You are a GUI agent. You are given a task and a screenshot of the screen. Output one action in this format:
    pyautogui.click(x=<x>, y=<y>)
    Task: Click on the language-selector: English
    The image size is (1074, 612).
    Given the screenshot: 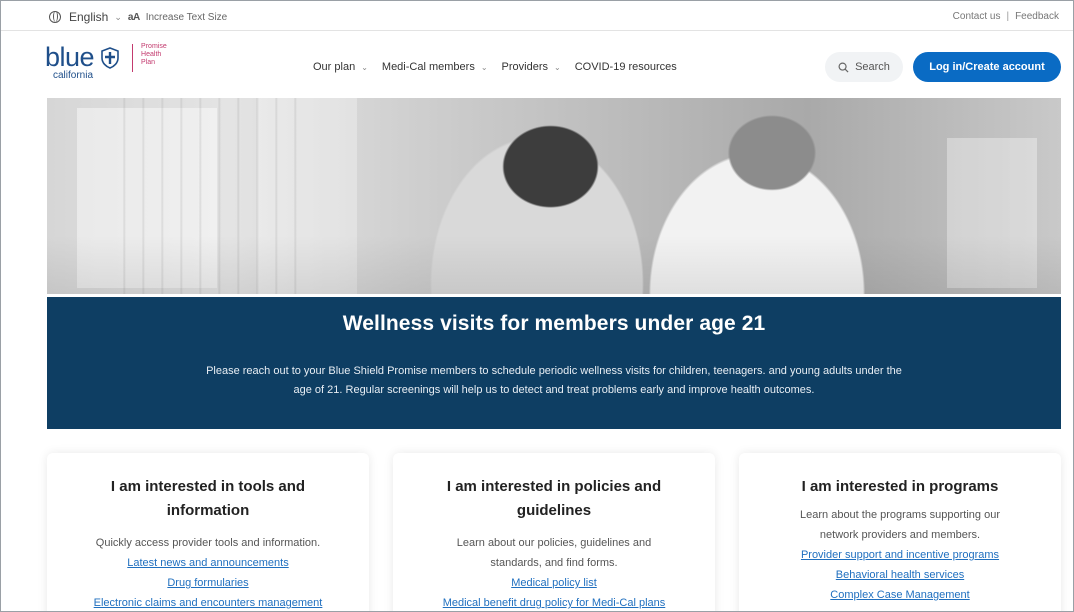 What is the action you would take?
    pyautogui.click(x=88, y=17)
    